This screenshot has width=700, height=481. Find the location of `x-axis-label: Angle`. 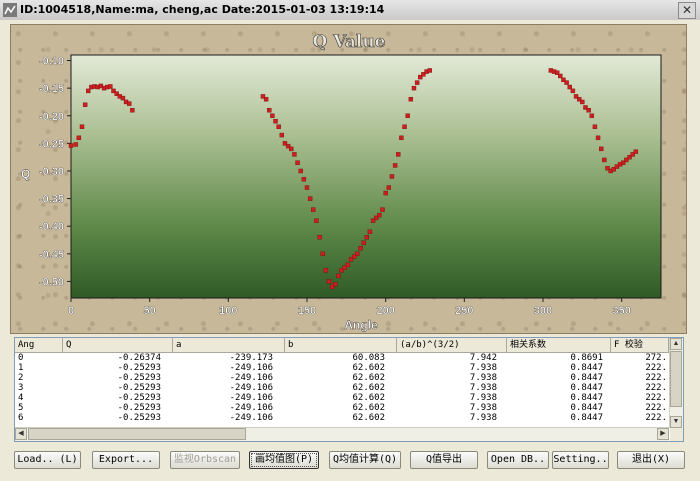

x-axis-label: Angle is located at coordinates (361, 325).